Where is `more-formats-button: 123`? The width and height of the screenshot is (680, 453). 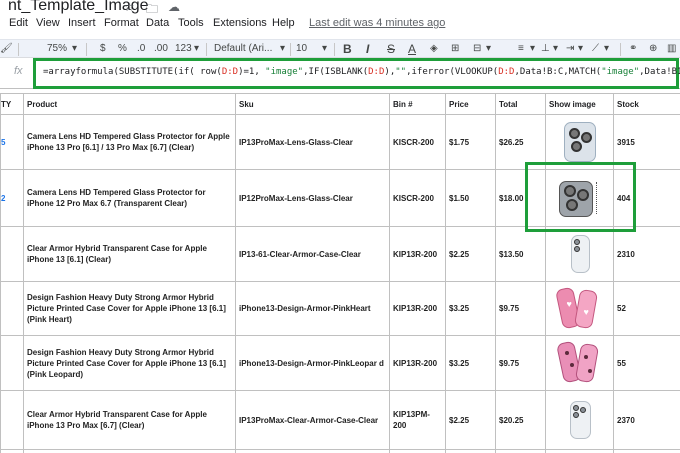 more-formats-button: 123 is located at coordinates (183, 48).